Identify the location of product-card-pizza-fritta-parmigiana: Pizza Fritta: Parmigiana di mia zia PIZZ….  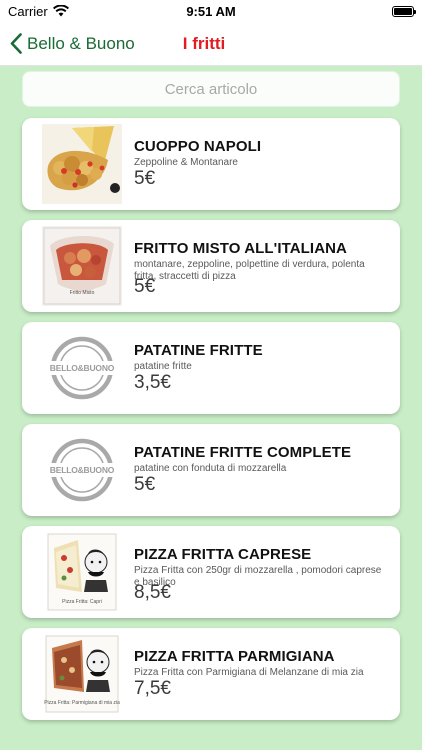
(211, 674).